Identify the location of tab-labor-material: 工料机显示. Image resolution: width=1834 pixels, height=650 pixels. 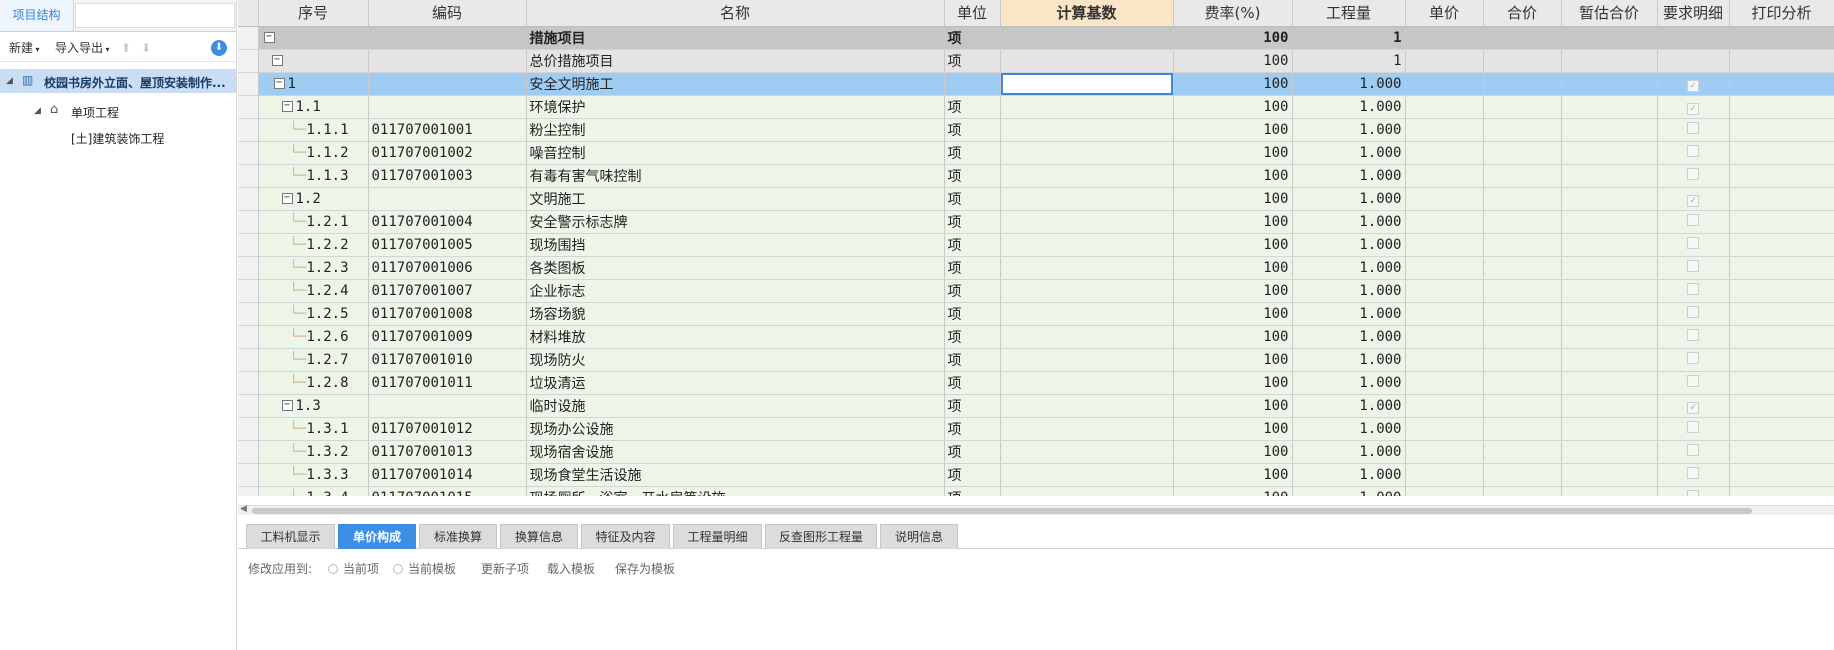
(290, 536).